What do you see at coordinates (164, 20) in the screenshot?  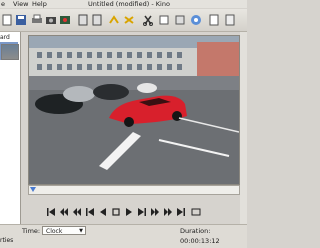 I see `zoom-icon` at bounding box center [164, 20].